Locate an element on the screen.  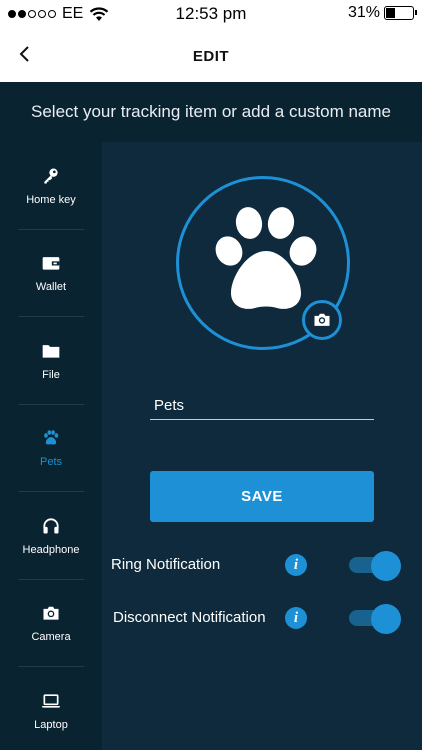
sidebar-item-label: Headphone is located at coordinates (51, 549).